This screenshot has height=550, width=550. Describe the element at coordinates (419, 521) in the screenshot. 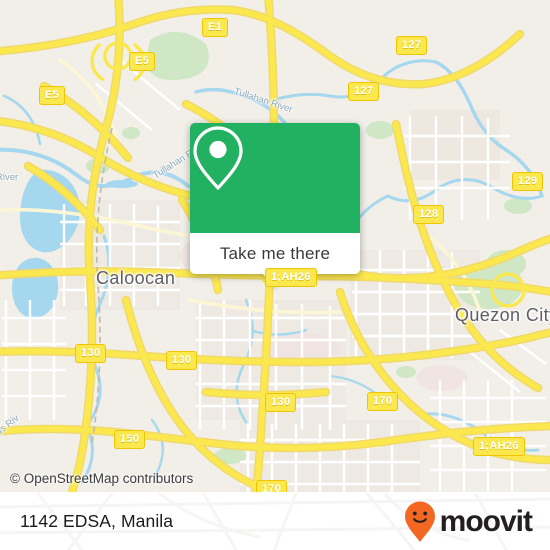

I see `moovit-smiley-pin-icon` at that location.